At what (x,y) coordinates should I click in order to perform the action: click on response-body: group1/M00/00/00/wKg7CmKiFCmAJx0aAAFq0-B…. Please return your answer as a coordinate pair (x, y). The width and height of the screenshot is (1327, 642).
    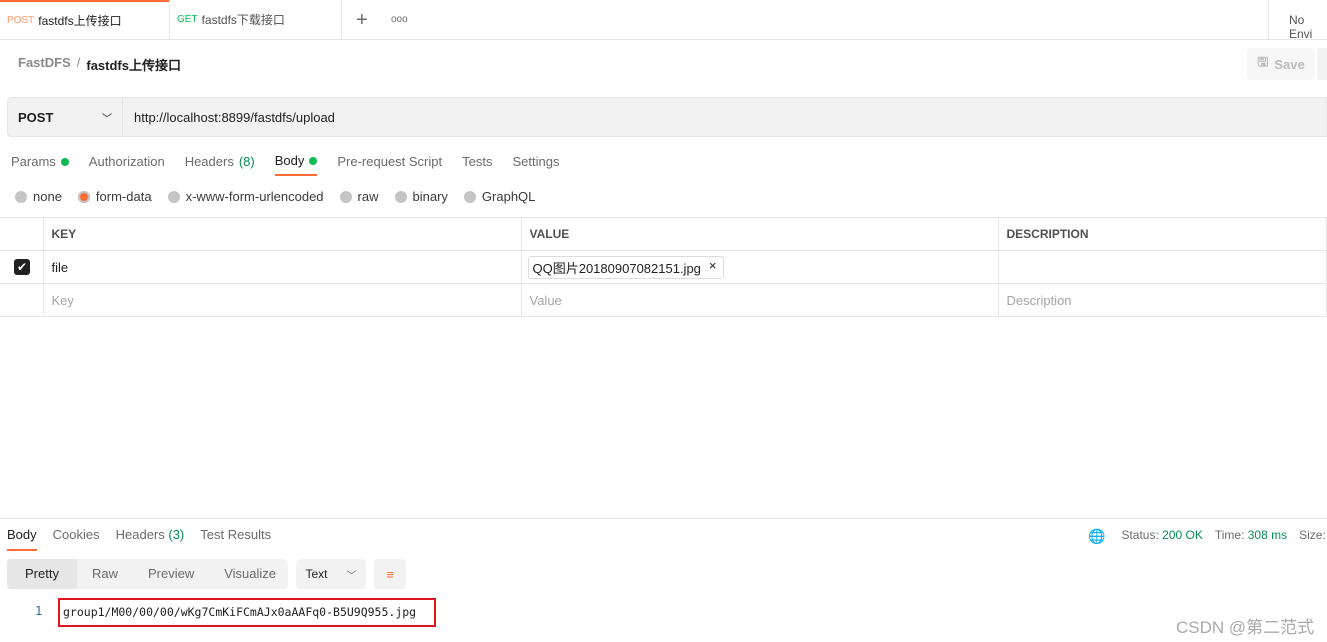
    Looking at the image, I should click on (247, 612).